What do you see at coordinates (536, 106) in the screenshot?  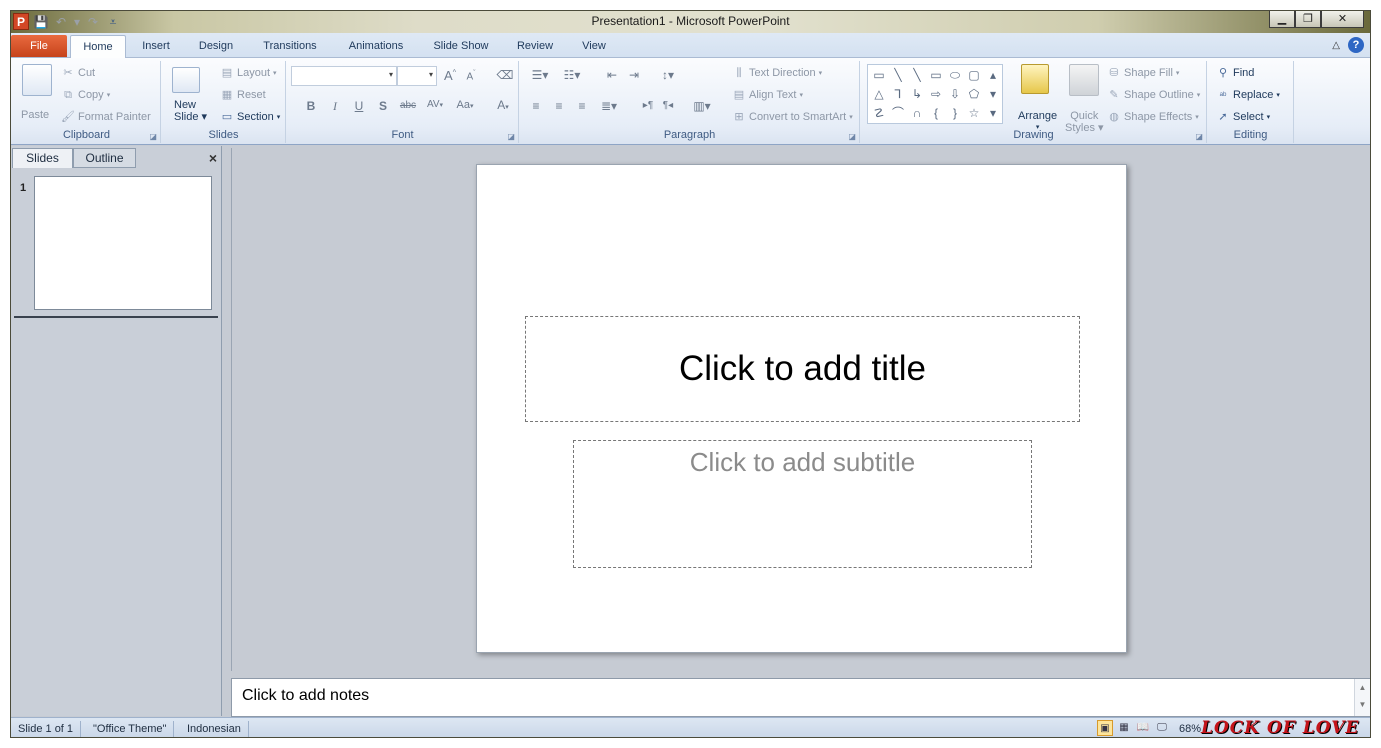 I see `align-left-icon: ≡` at bounding box center [536, 106].